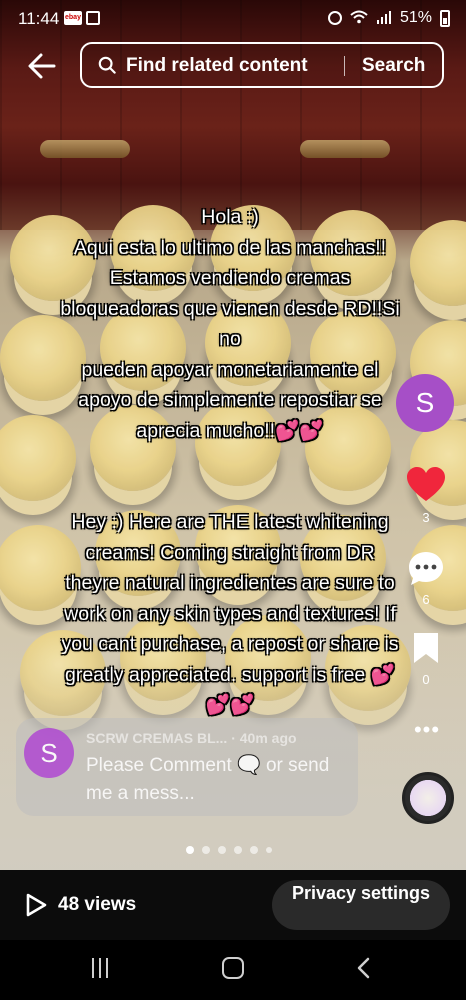 Image resolution: width=466 pixels, height=1000 pixels. What do you see at coordinates (344, 66) in the screenshot?
I see `search-divider` at bounding box center [344, 66].